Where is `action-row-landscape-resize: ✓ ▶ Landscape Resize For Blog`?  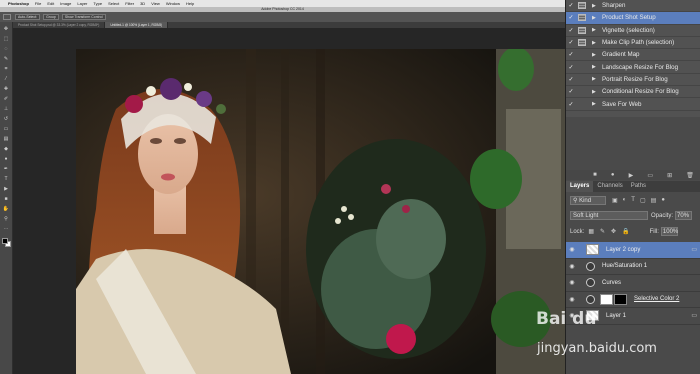 action-row-landscape-resize: ✓ ▶ Landscape Resize For Blog is located at coordinates (633, 67).